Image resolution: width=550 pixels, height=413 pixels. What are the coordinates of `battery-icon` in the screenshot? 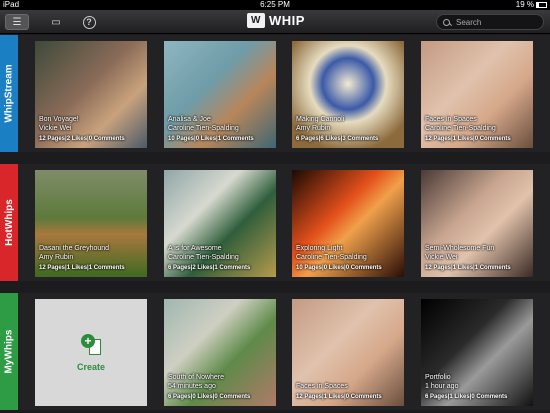 It's located at (541, 5).